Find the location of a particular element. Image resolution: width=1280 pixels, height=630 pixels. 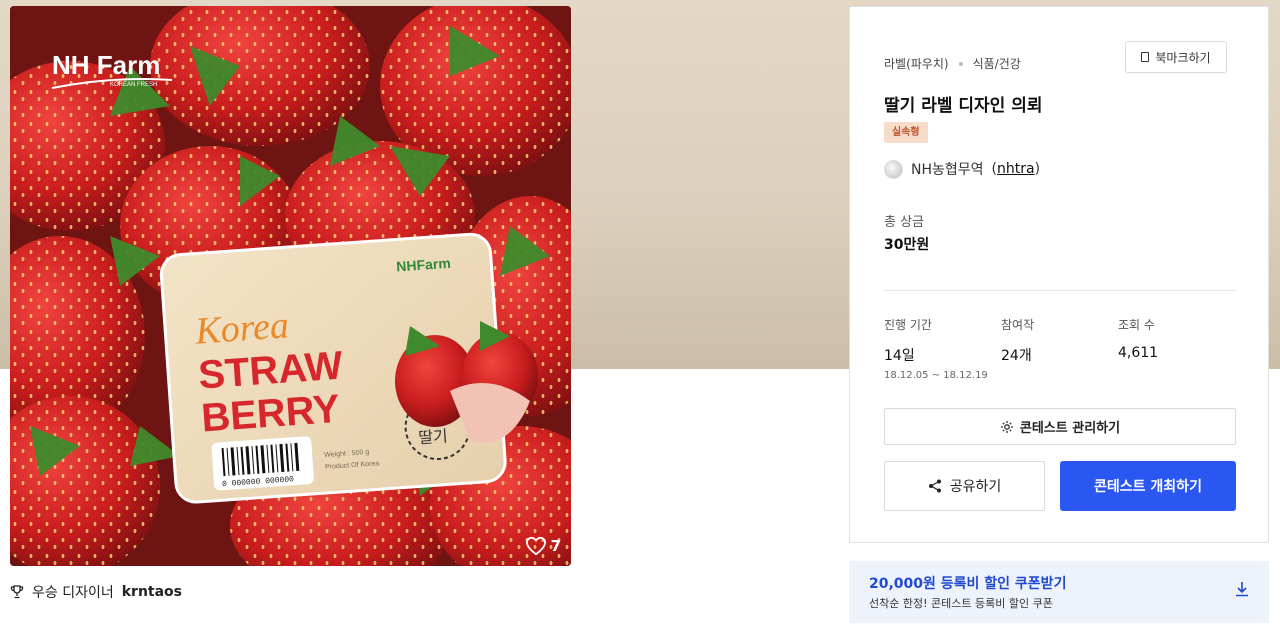

stat-label: 조회 수 is located at coordinates (1136, 325).